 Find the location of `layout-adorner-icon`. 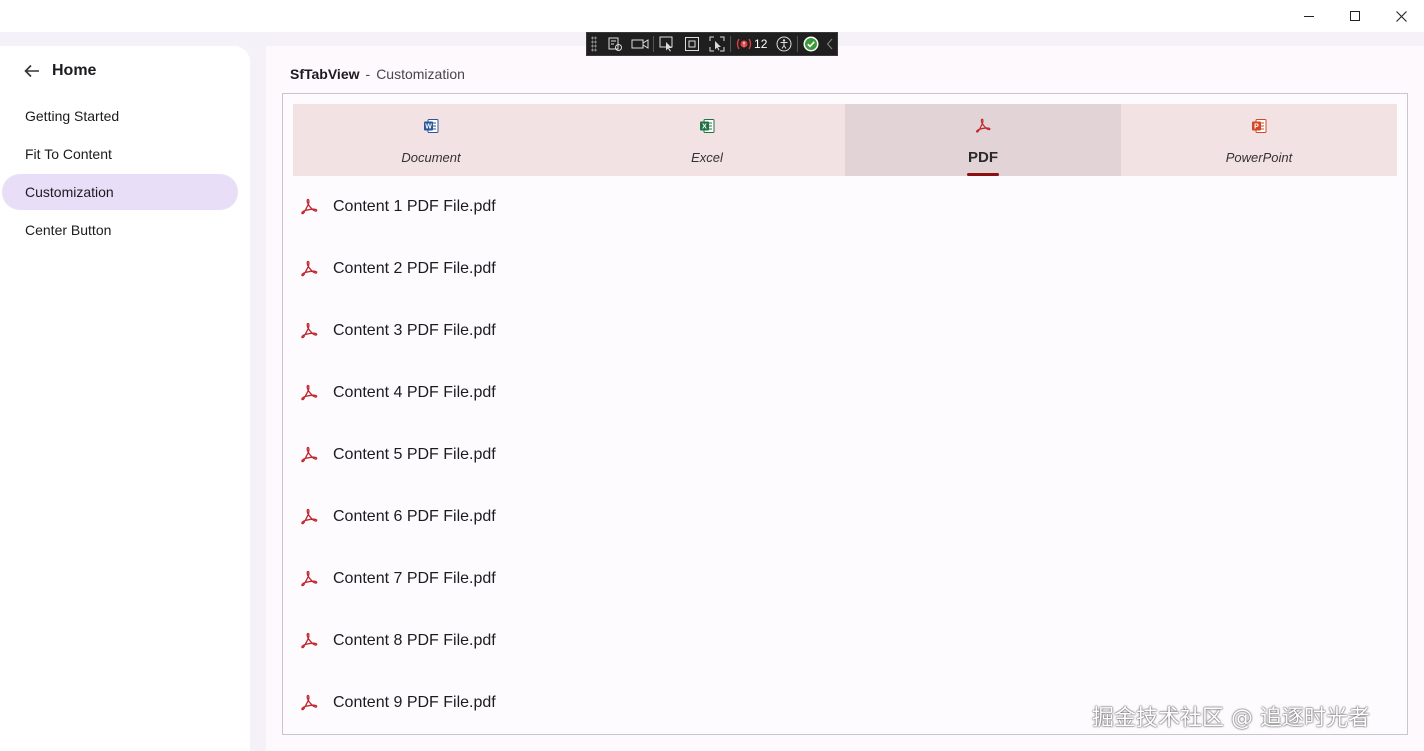

layout-adorner-icon is located at coordinates (692, 44).